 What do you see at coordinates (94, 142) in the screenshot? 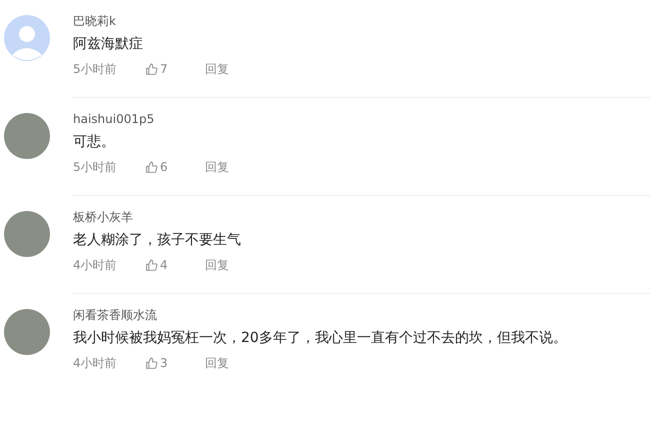
I see `comment-text: 可悲。` at bounding box center [94, 142].